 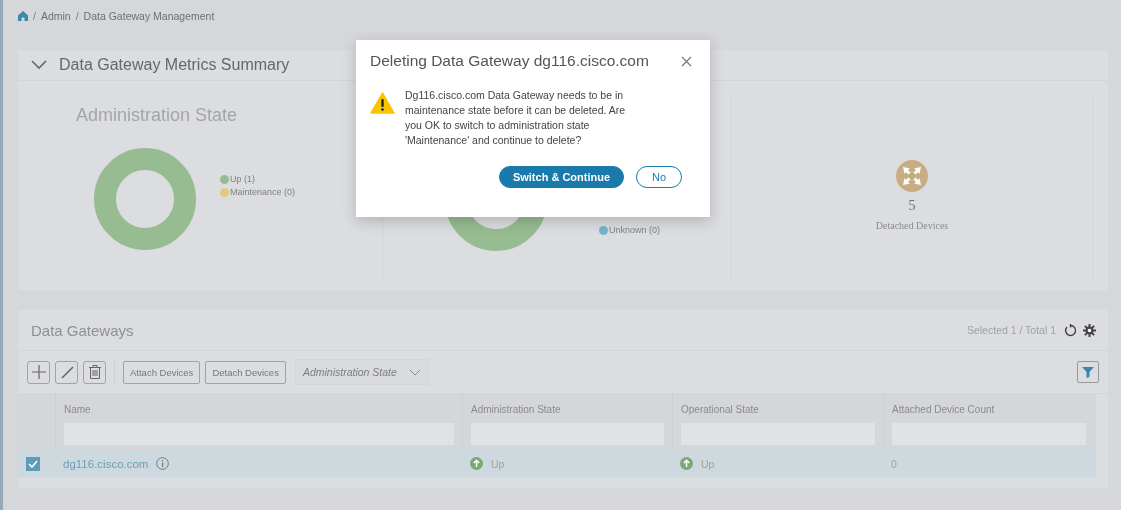 I want to click on legend-label: Up (1), so click(x=242, y=179).